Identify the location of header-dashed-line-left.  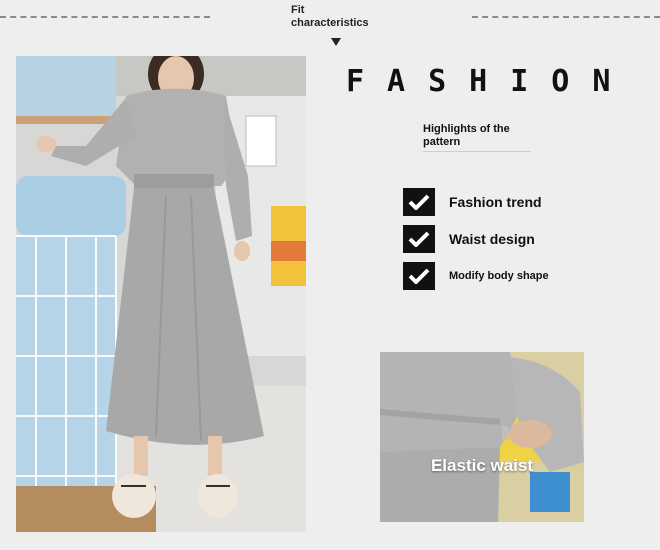
(105, 17).